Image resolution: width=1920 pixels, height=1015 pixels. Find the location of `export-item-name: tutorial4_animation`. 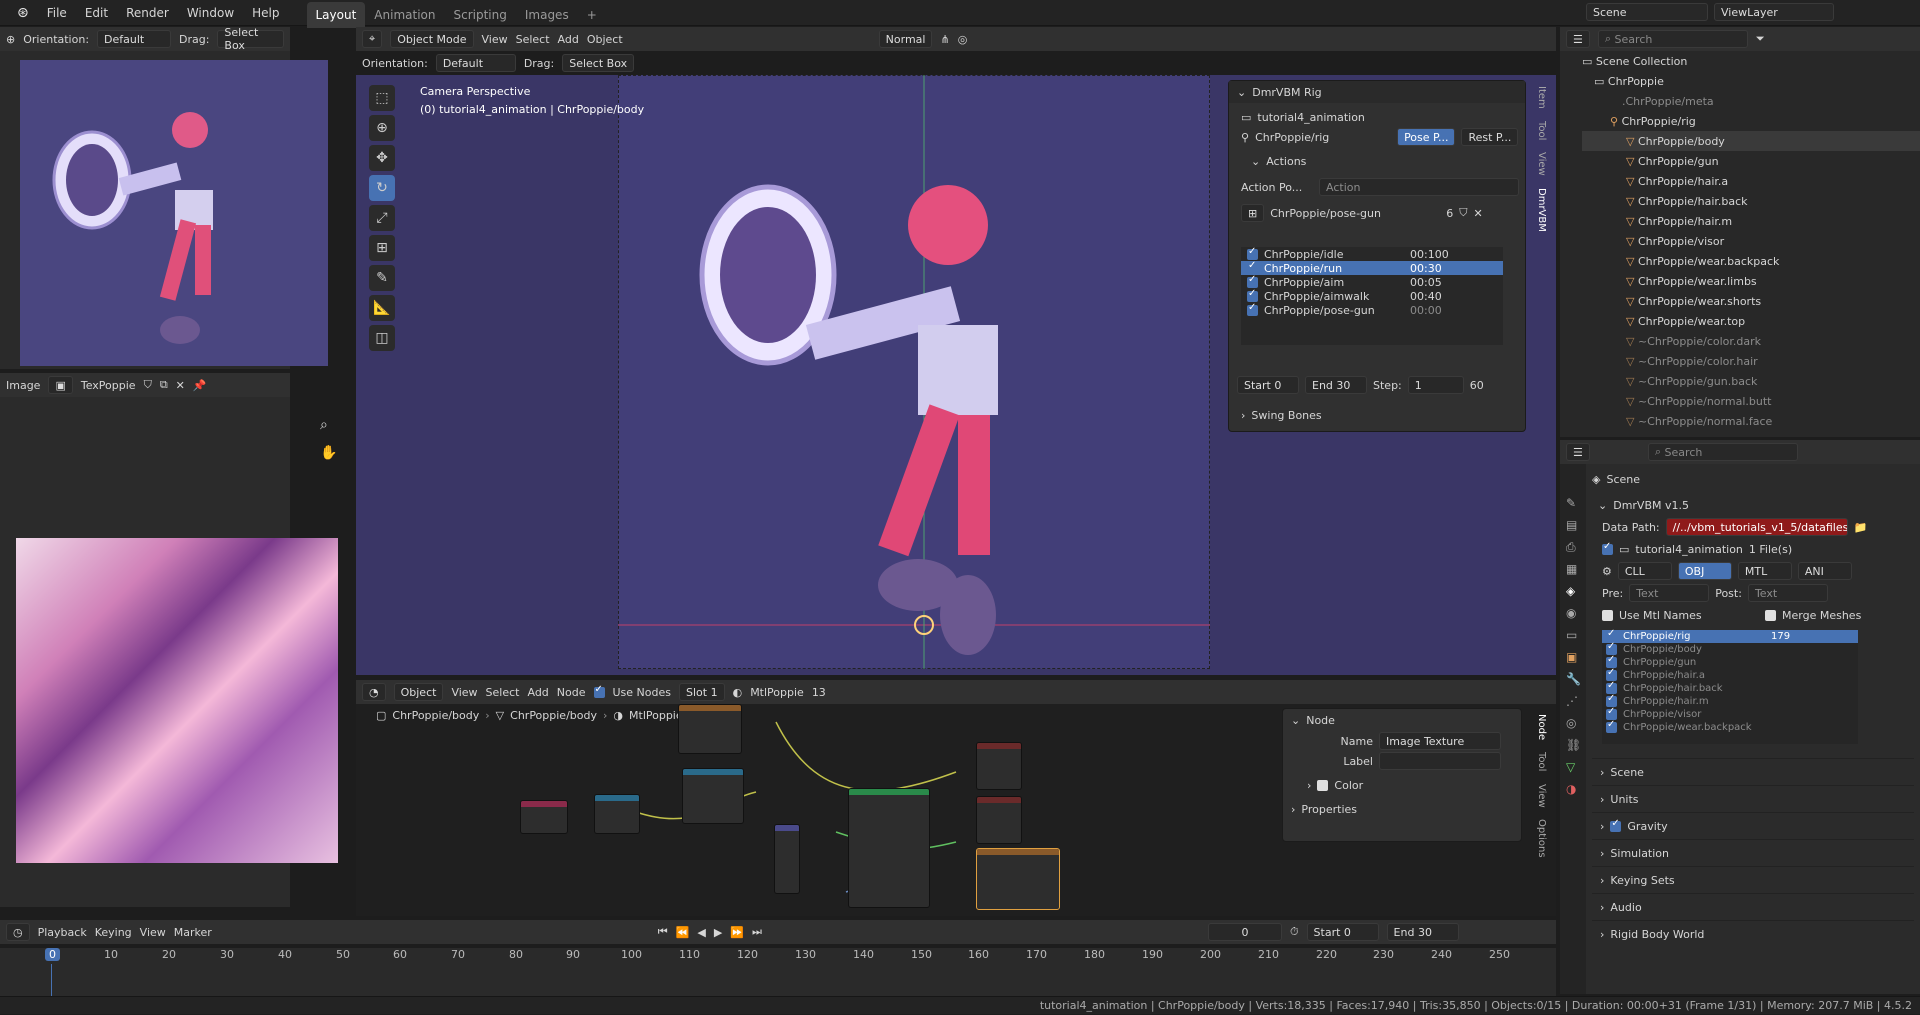

export-item-name: tutorial4_animation is located at coordinates (1689, 549).